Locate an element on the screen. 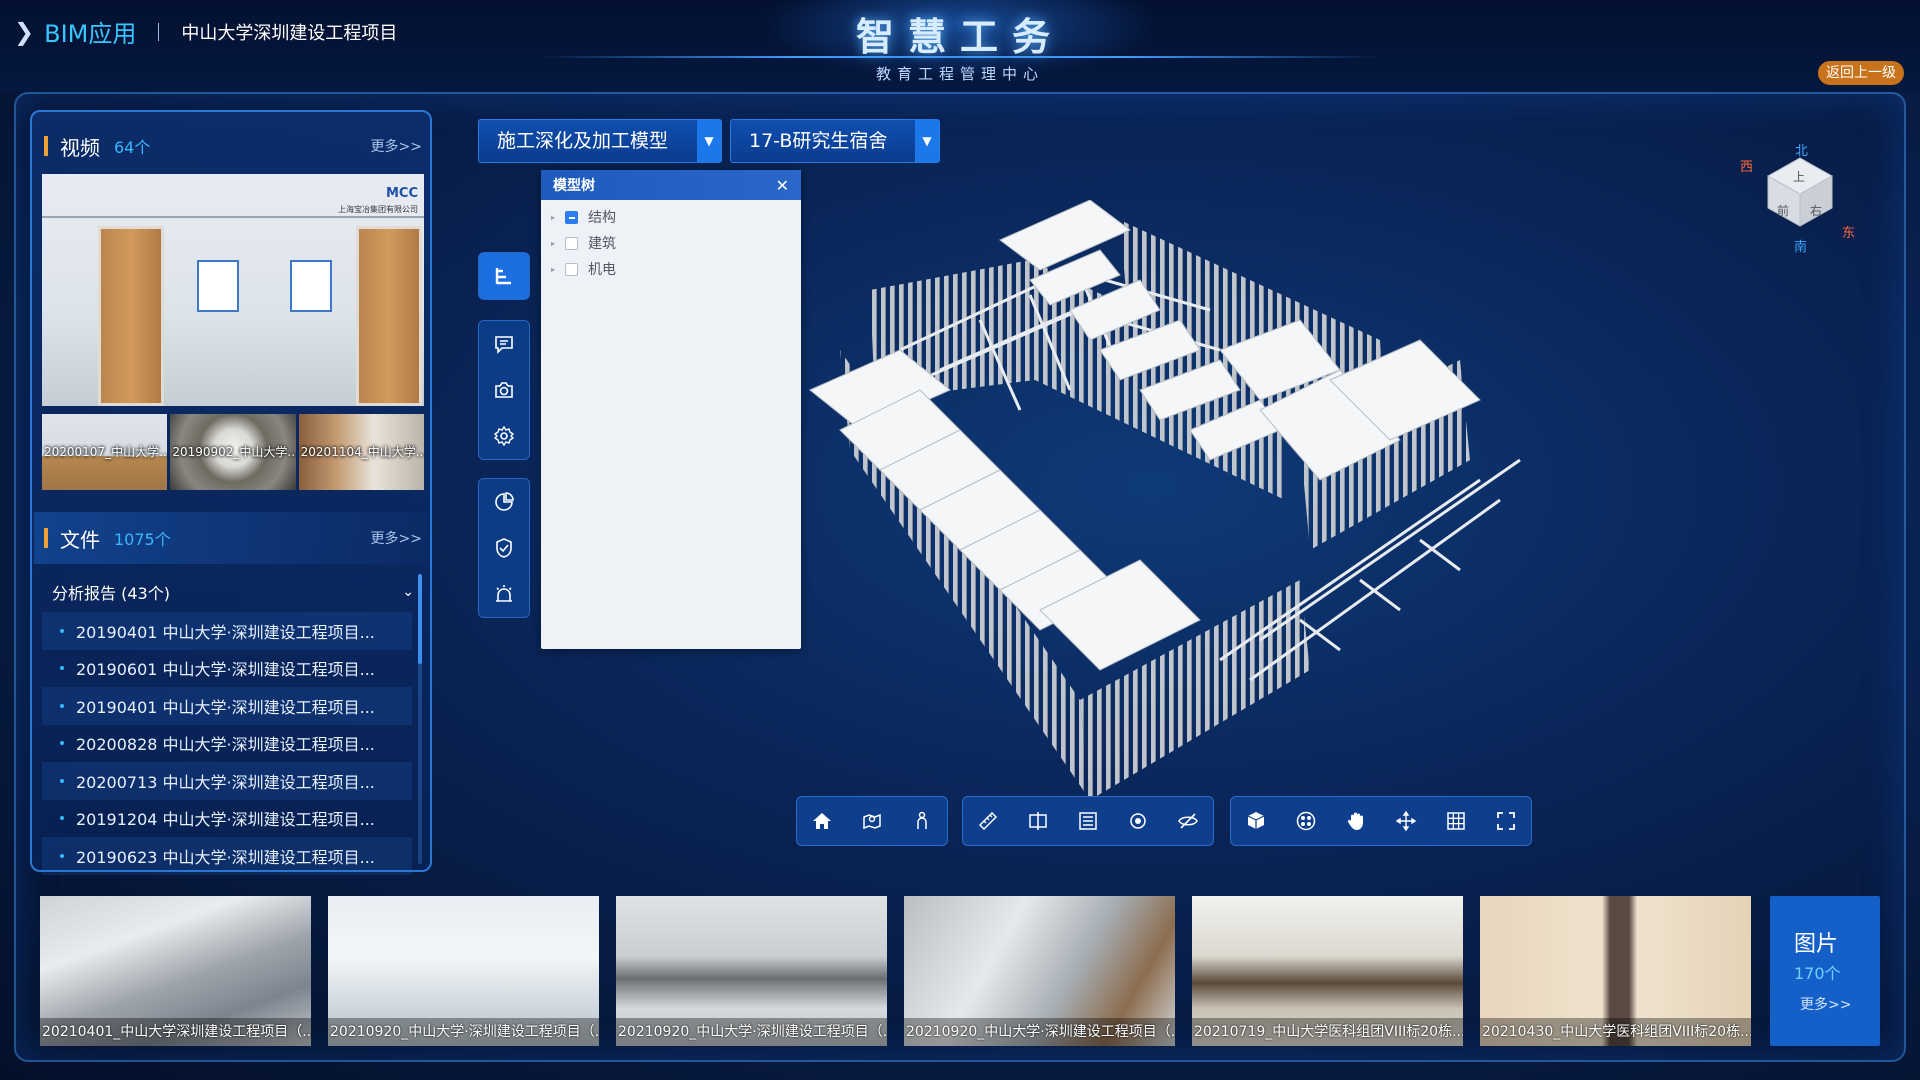 The image size is (1920, 1080). fullscreen-button is located at coordinates (1506, 821).